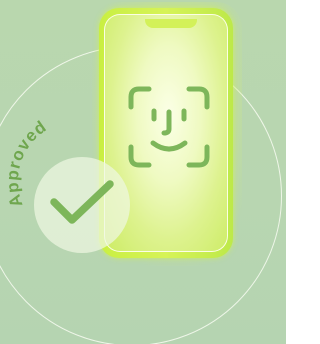 This screenshot has height=344, width=320. What do you see at coordinates (169, 127) in the screenshot?
I see `face-id-icon` at bounding box center [169, 127].